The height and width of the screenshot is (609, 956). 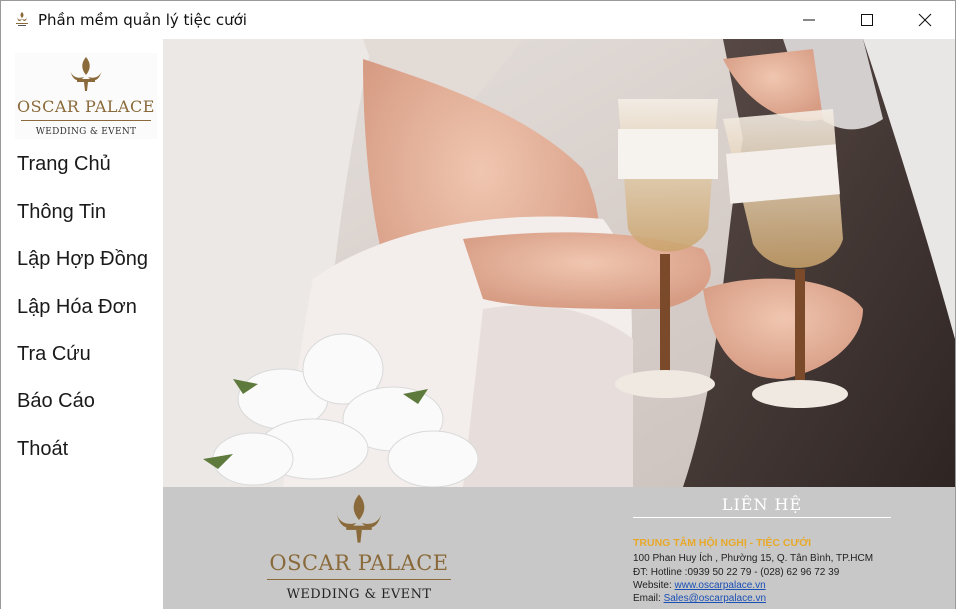 What do you see at coordinates (652, 585) in the screenshot?
I see `contact-website-label: Website:` at bounding box center [652, 585].